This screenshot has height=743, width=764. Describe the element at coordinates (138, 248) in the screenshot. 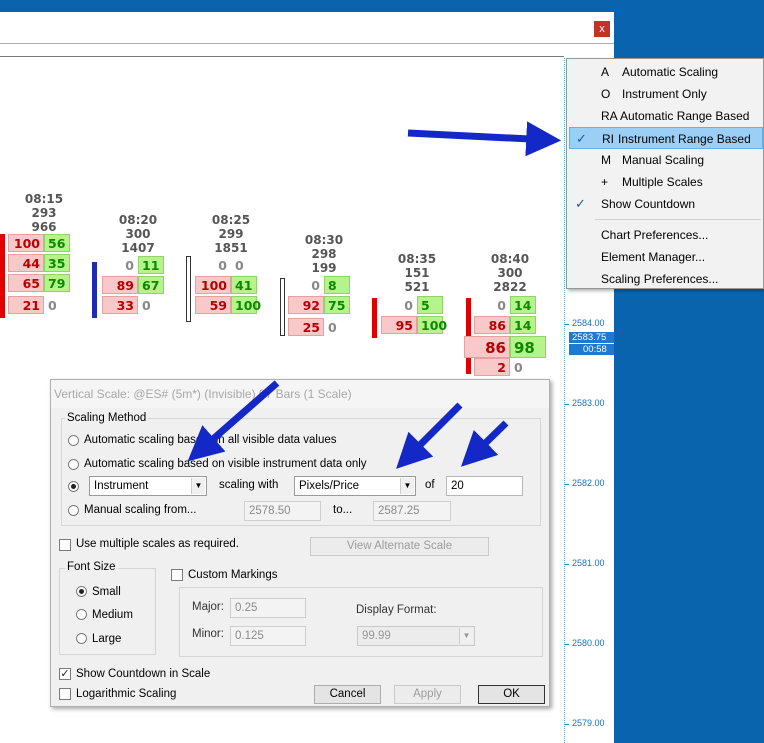

I see `bar-vol2: 1407` at that location.